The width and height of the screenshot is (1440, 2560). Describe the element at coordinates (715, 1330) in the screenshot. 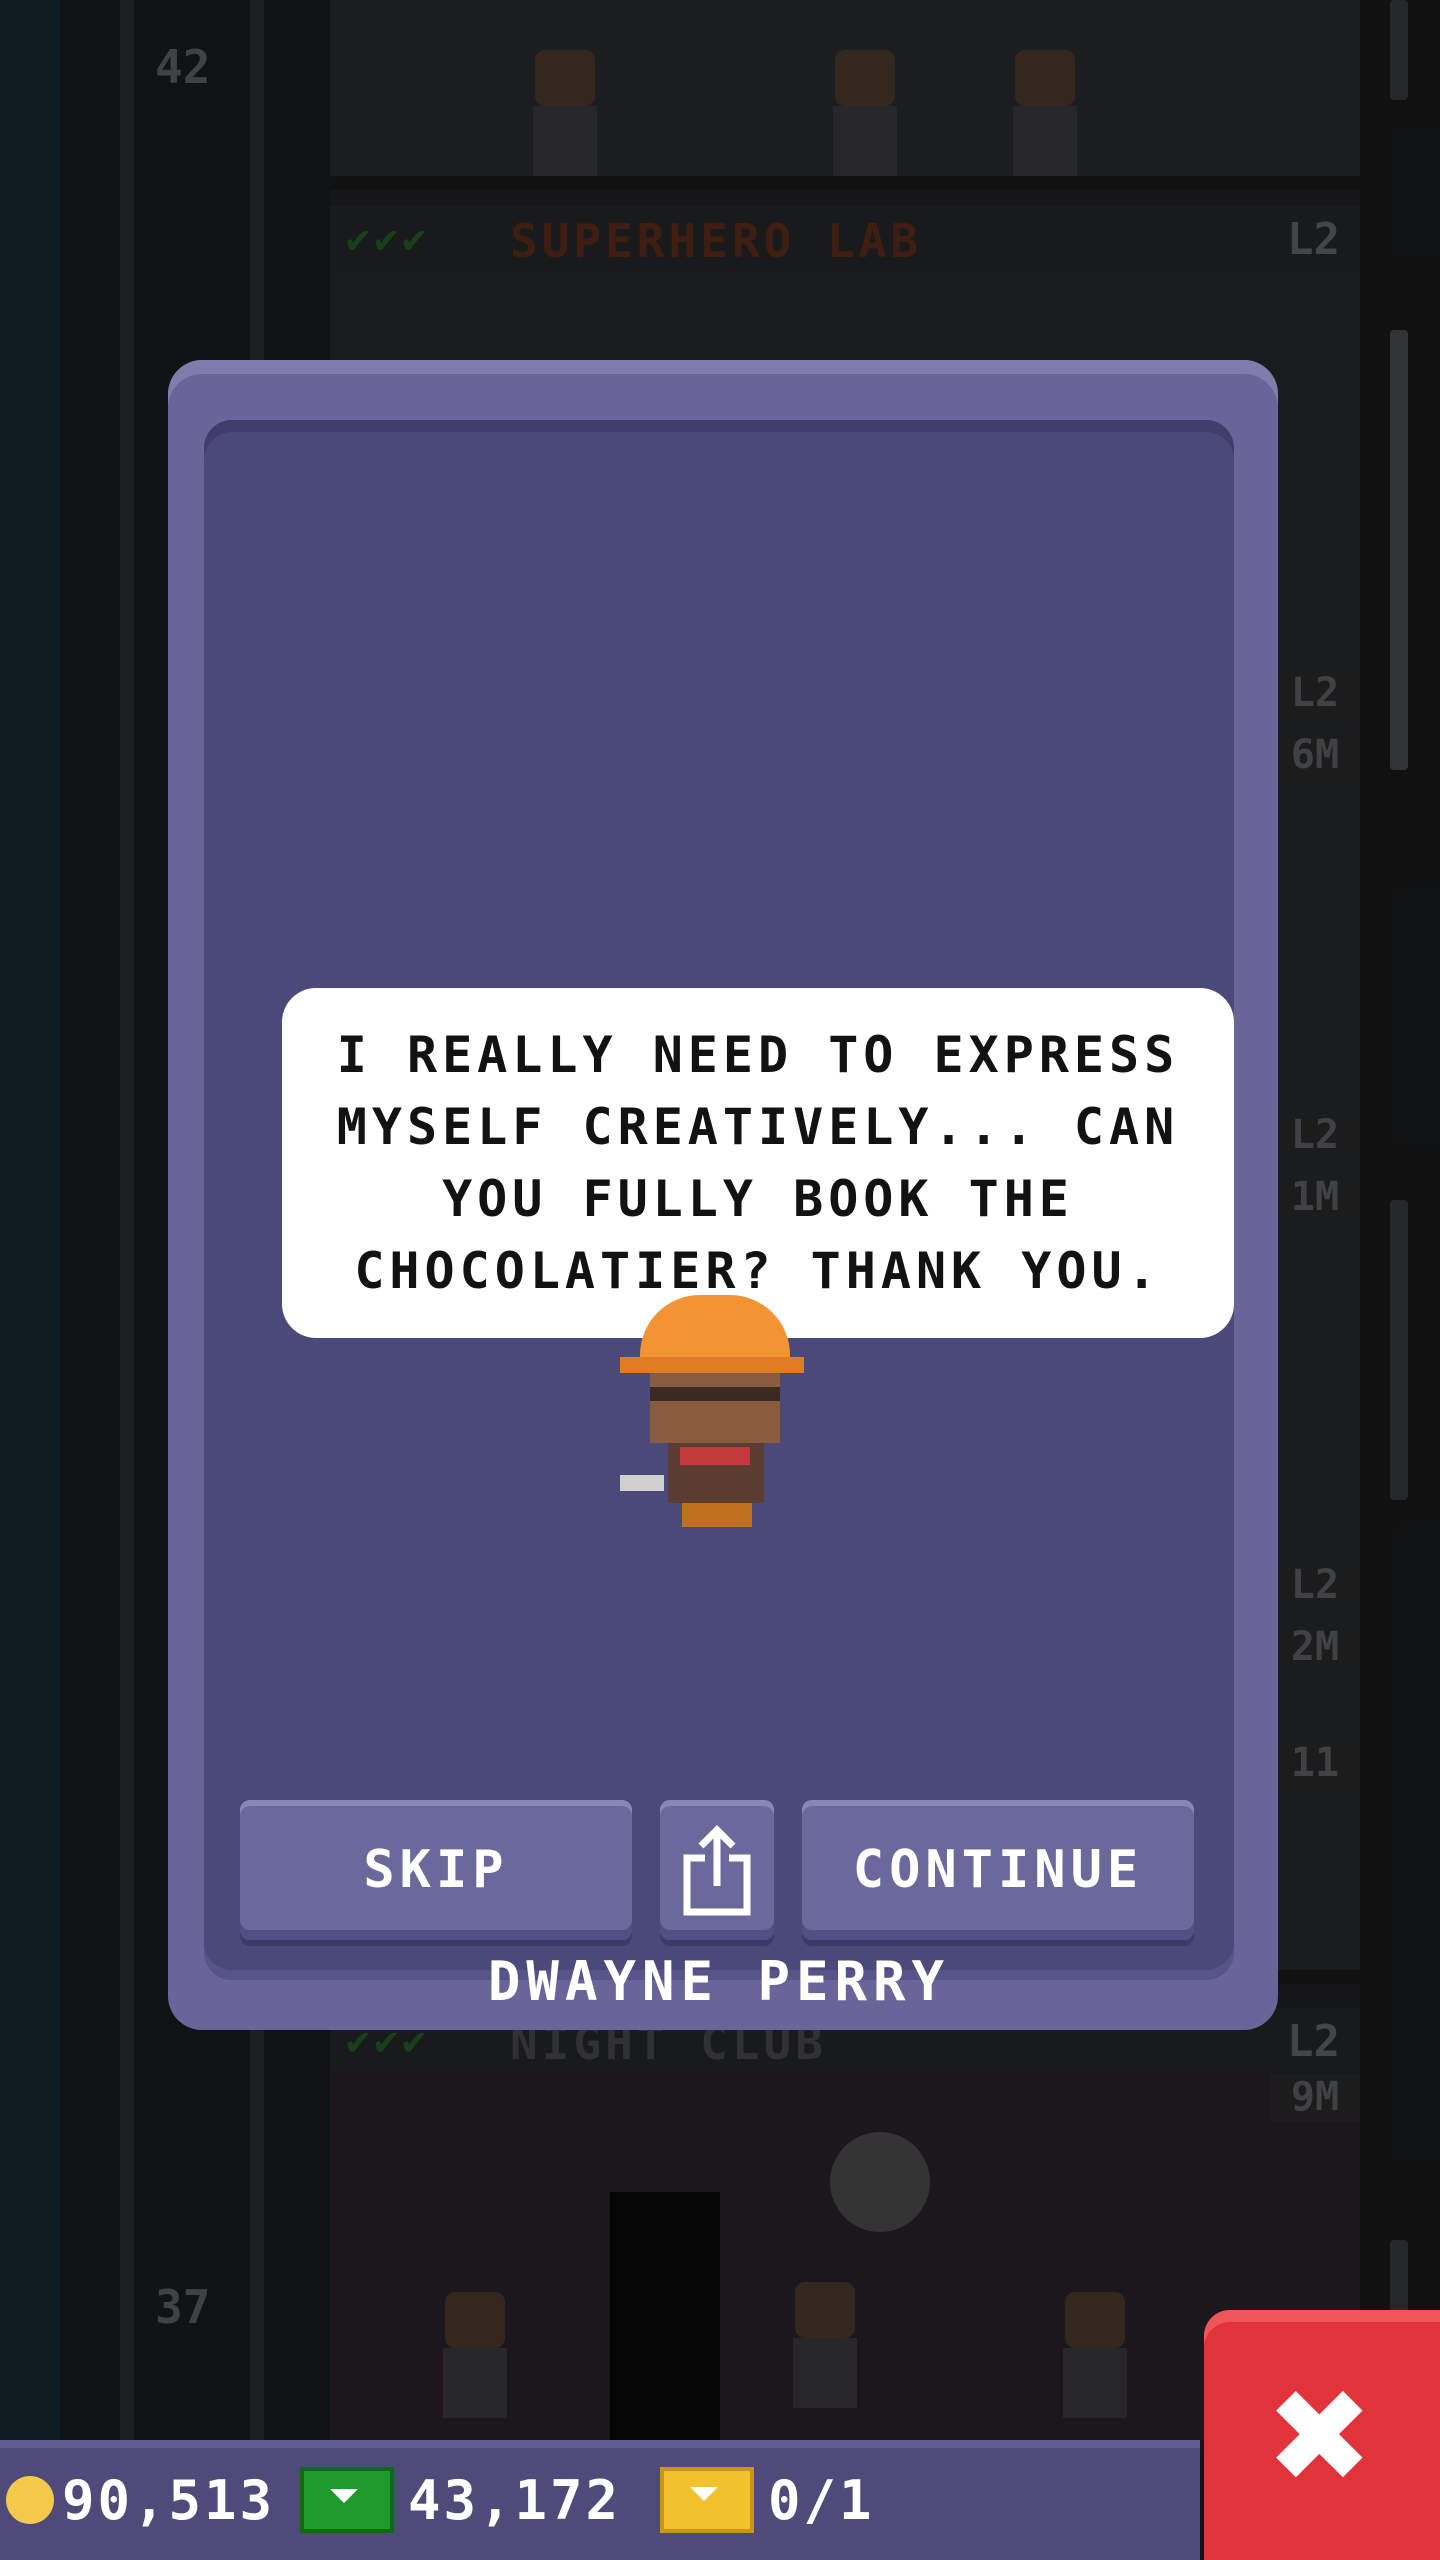

I see `hard-hat-icon` at that location.